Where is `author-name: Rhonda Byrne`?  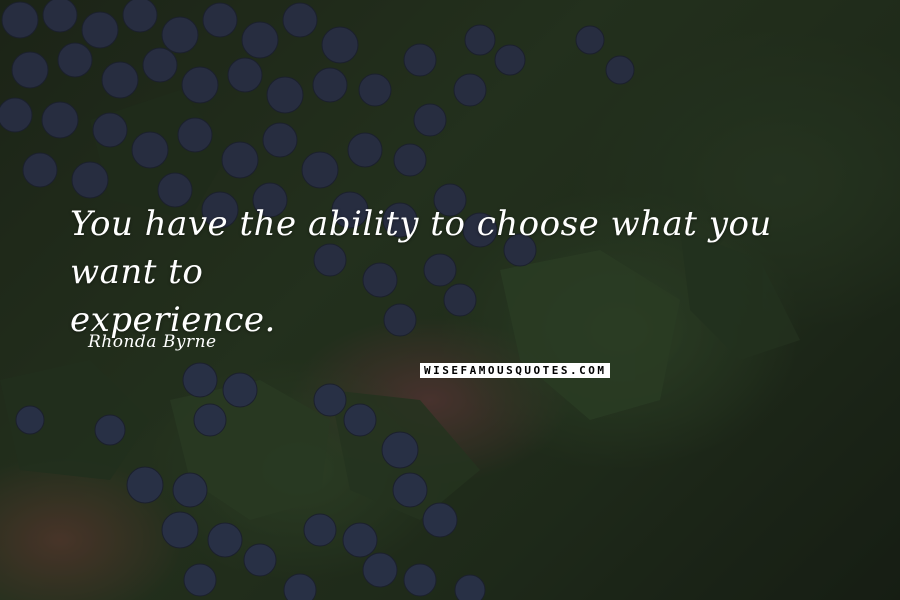 author-name: Rhonda Byrne is located at coordinates (152, 342).